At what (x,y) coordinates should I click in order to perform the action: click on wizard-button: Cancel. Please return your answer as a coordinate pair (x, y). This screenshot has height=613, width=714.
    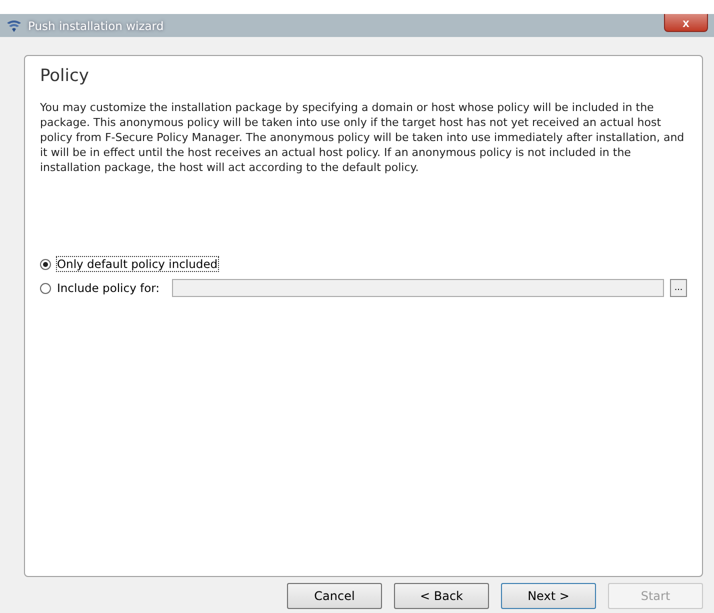
    Looking at the image, I should click on (334, 596).